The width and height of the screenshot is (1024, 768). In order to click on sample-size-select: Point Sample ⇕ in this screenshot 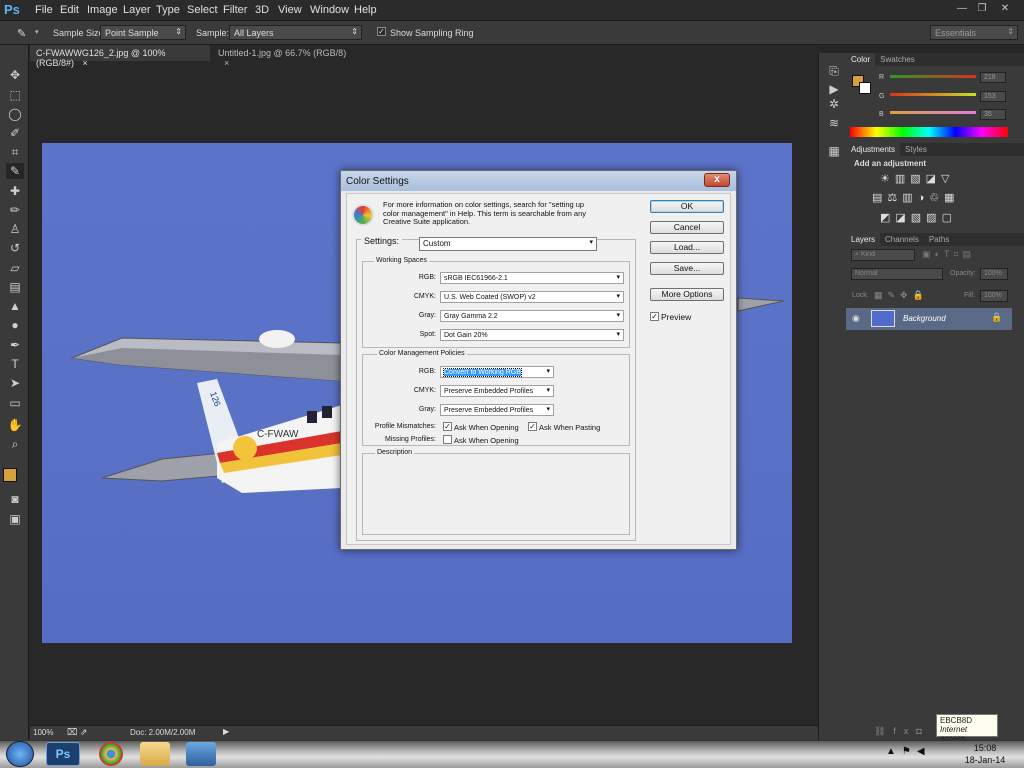, I will do `click(143, 32)`.